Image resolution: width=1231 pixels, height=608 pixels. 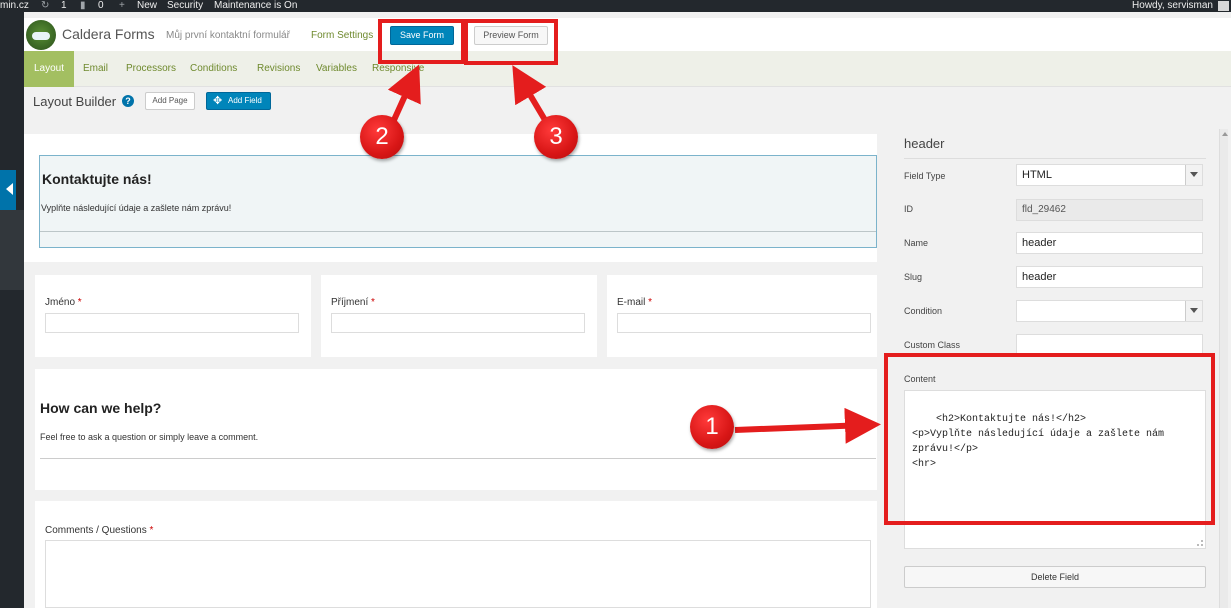 I want to click on annotation-badge-3: 3, so click(x=556, y=137).